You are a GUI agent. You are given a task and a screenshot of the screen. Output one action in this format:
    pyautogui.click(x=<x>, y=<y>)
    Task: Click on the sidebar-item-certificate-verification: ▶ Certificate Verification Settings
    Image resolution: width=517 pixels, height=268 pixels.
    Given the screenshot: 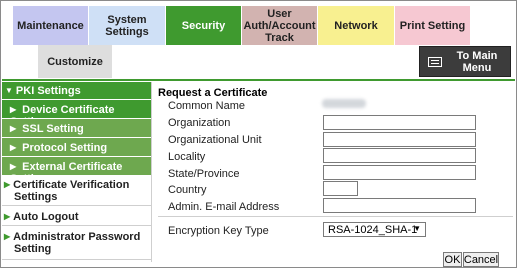 What is the action you would take?
    pyautogui.click(x=76, y=191)
    